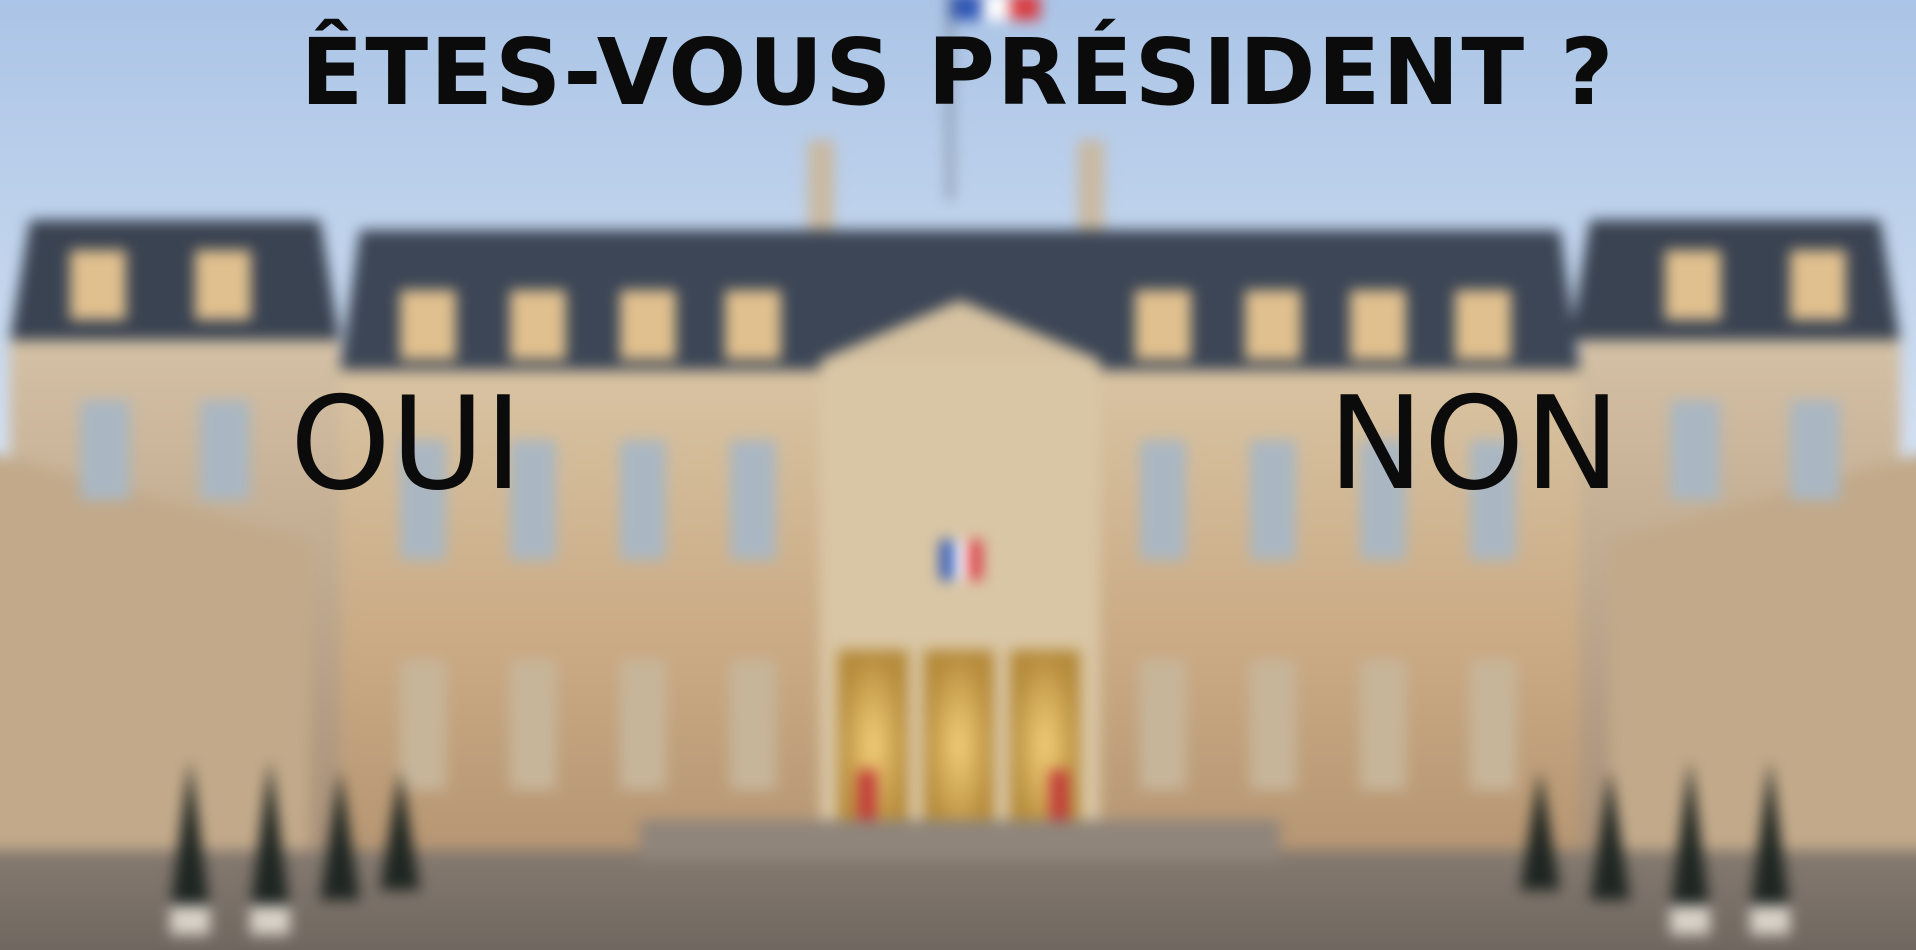 This screenshot has height=950, width=1916. What do you see at coordinates (958, 72) in the screenshot?
I see `question-title: ÊTES-VOUS PRÉSIDENT ?` at bounding box center [958, 72].